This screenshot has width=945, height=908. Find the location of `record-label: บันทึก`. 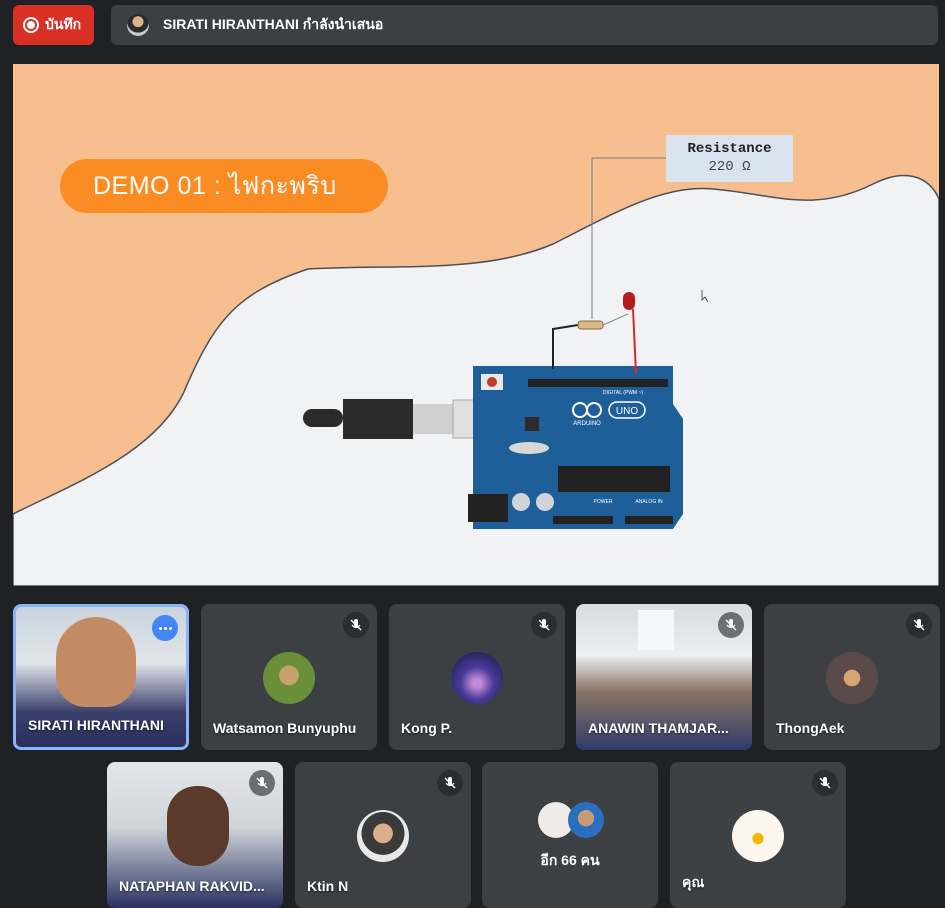

record-label: บันทึก is located at coordinates (63, 24).